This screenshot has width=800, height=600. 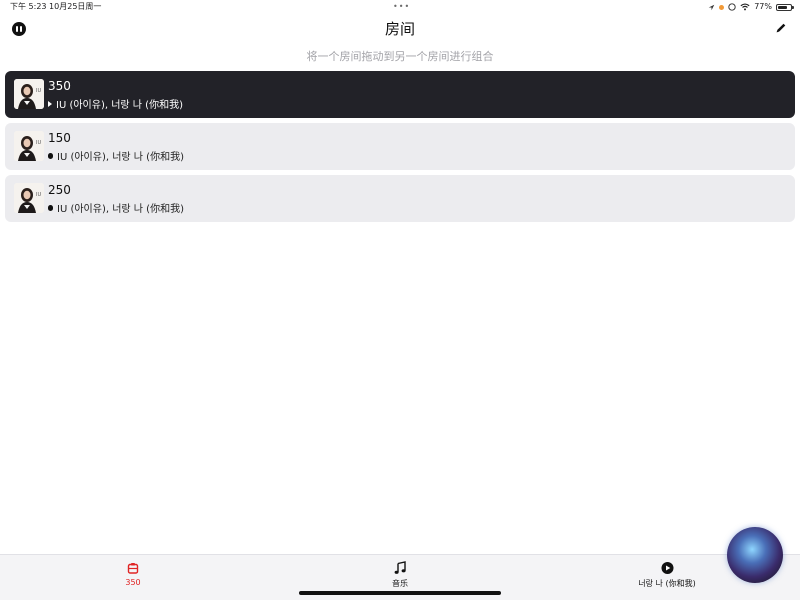 I want to click on play-circle-icon, so click(x=667, y=568).